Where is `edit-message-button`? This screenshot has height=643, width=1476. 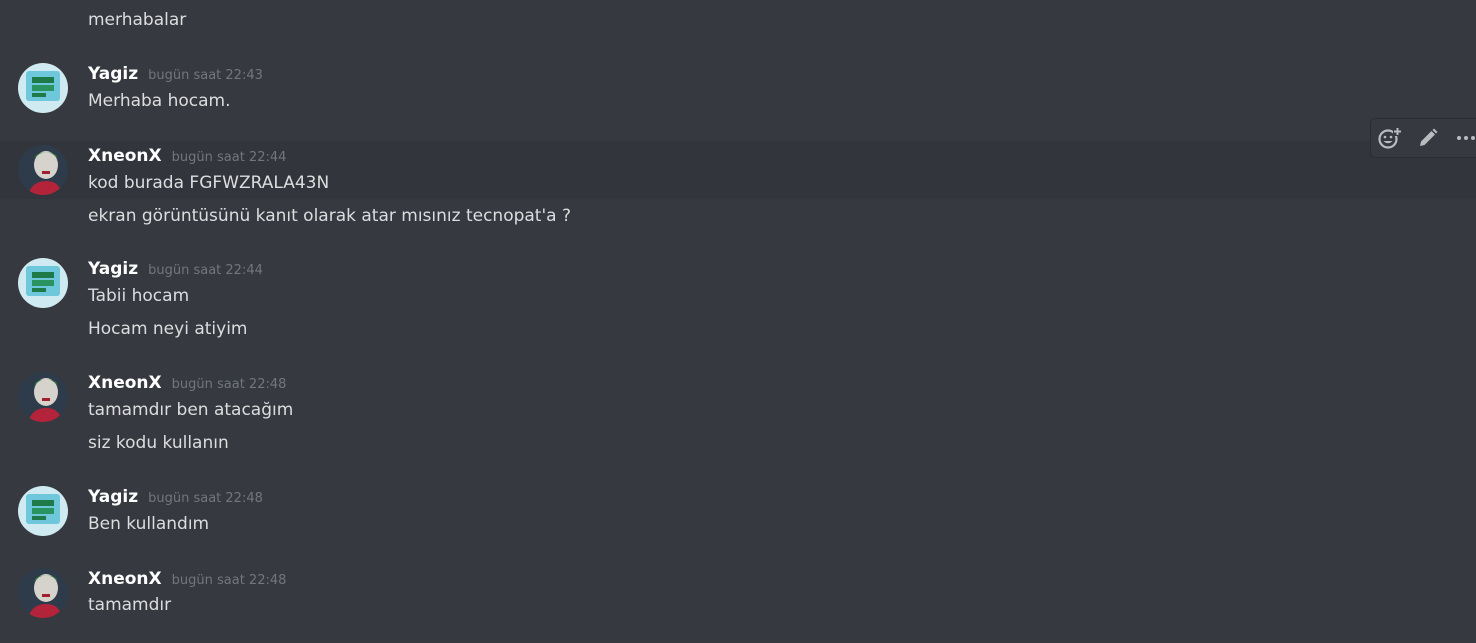 edit-message-button is located at coordinates (1428, 138).